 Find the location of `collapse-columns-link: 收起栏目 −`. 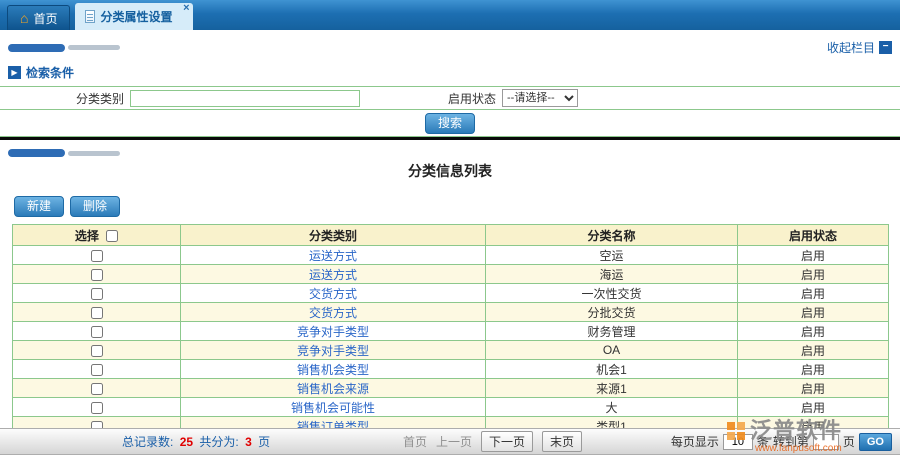

collapse-columns-link: 收起栏目 − is located at coordinates (859, 47).